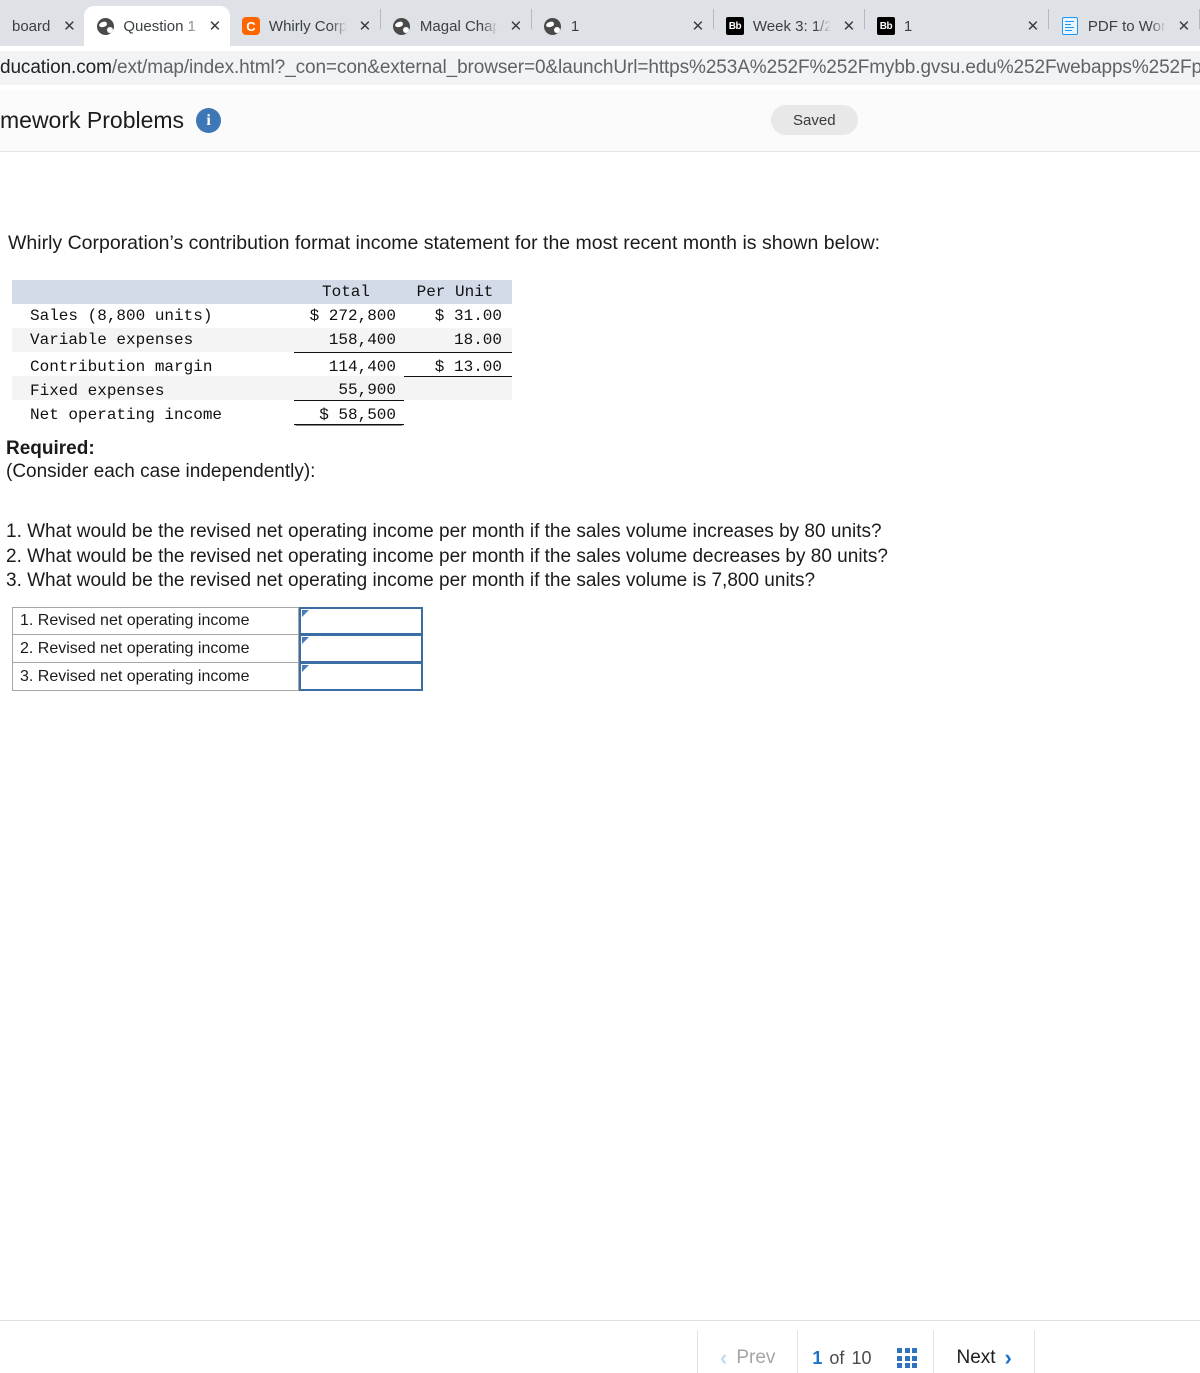  I want to click on column-header-per-unit: Per Unit, so click(458, 292).